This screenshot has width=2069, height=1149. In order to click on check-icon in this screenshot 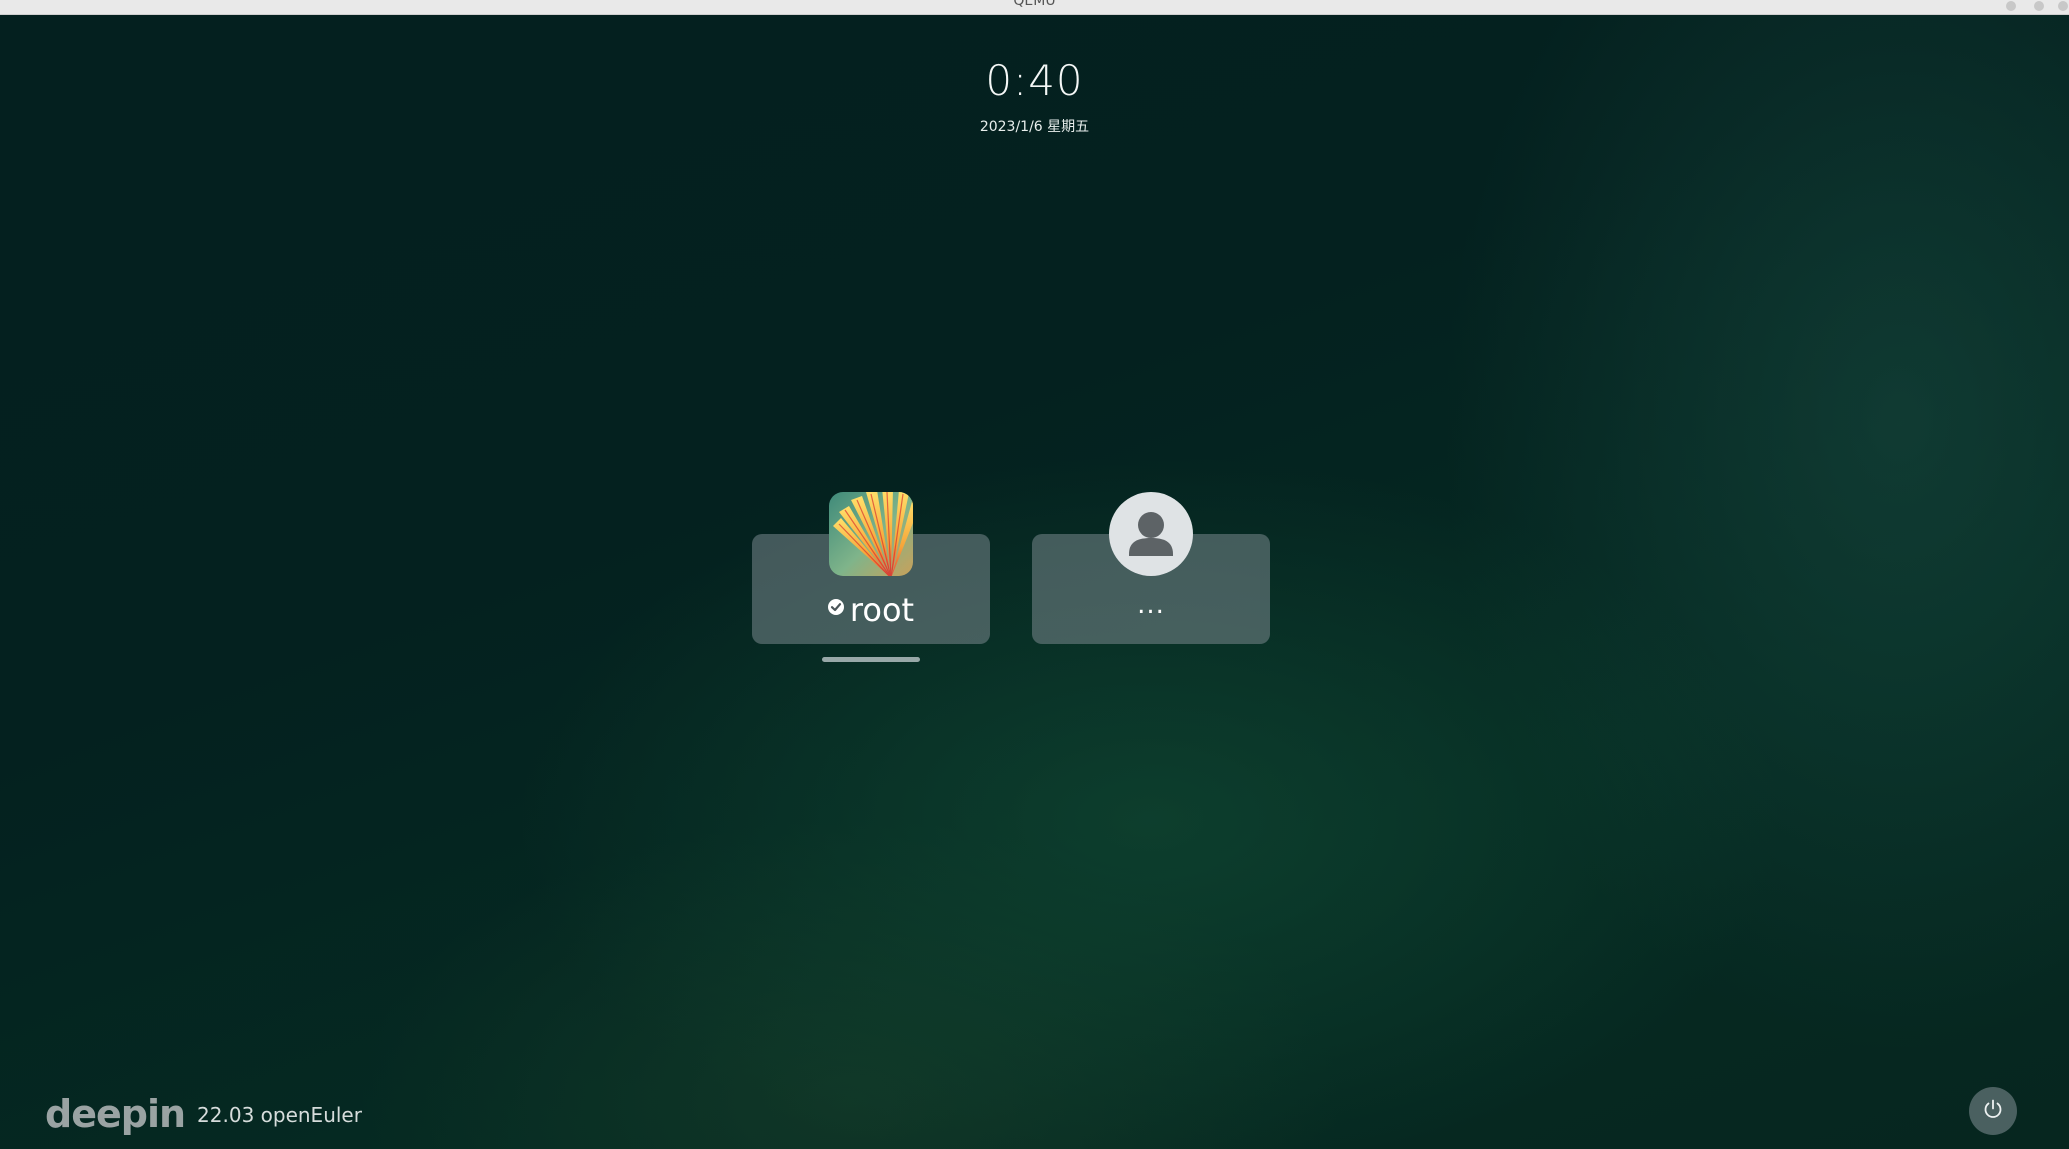, I will do `click(835, 607)`.